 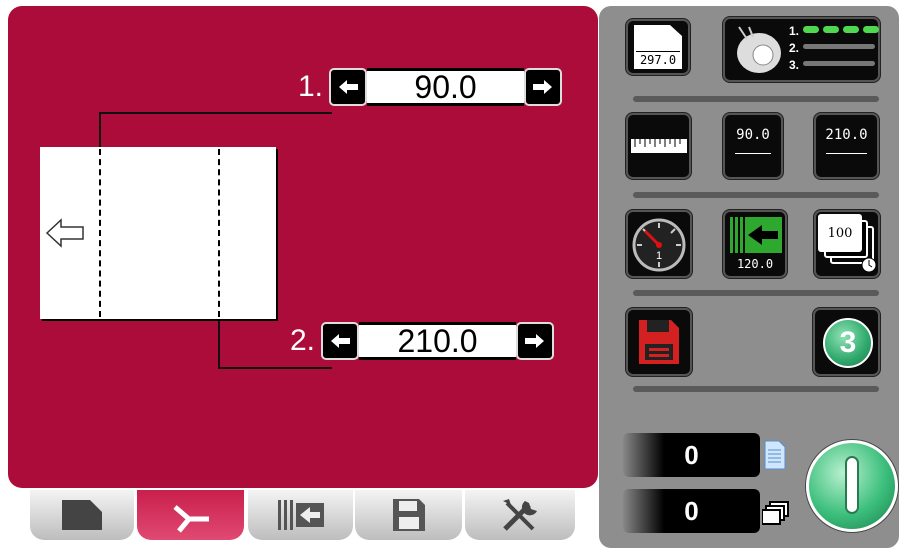 I want to click on roller-status-button: 1. 2. 3., so click(x=801, y=49).